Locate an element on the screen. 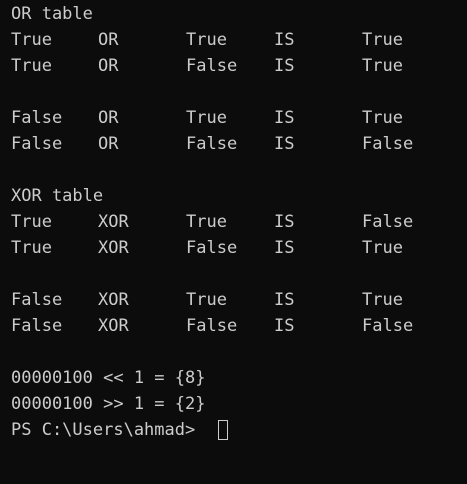 The height and width of the screenshot is (484, 467). shift-right-output: 00000100 >> 1 = {2} is located at coordinates (108, 404).